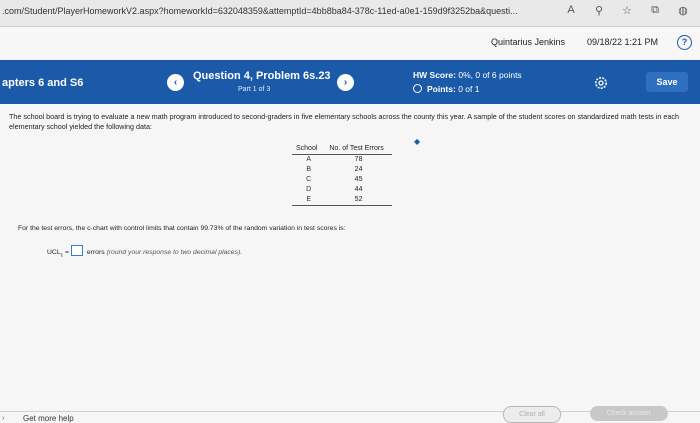  What do you see at coordinates (358, 149) in the screenshot?
I see `column-header-errors: No. of Test Errors` at bounding box center [358, 149].